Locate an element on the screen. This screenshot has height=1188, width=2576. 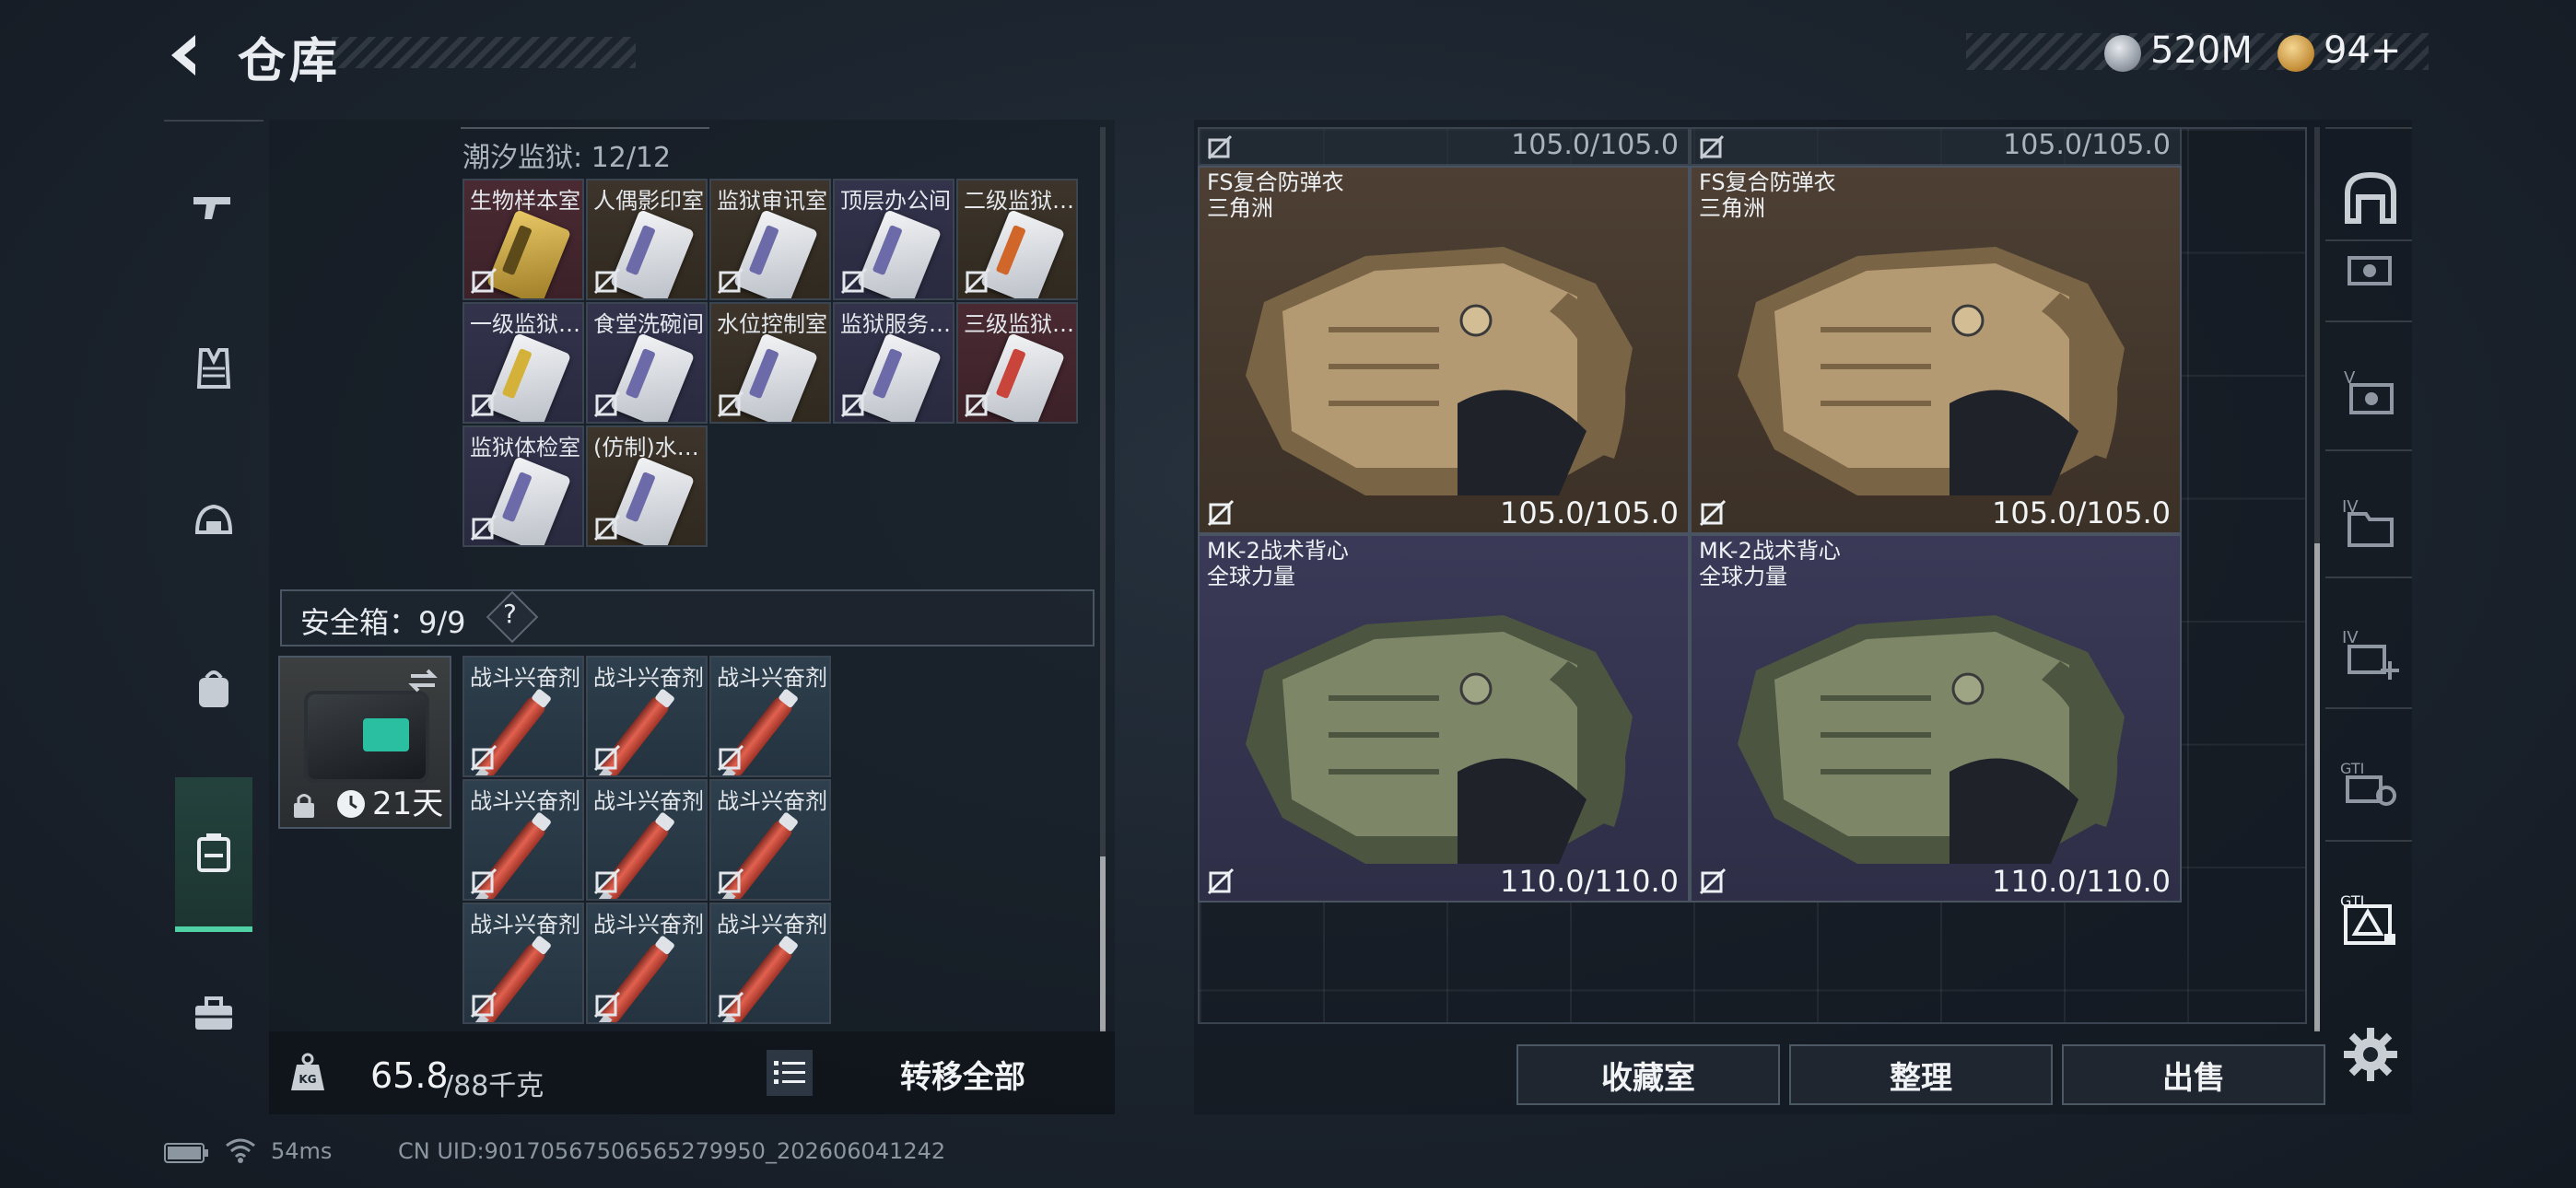
pistol-icon is located at coordinates (213, 206).